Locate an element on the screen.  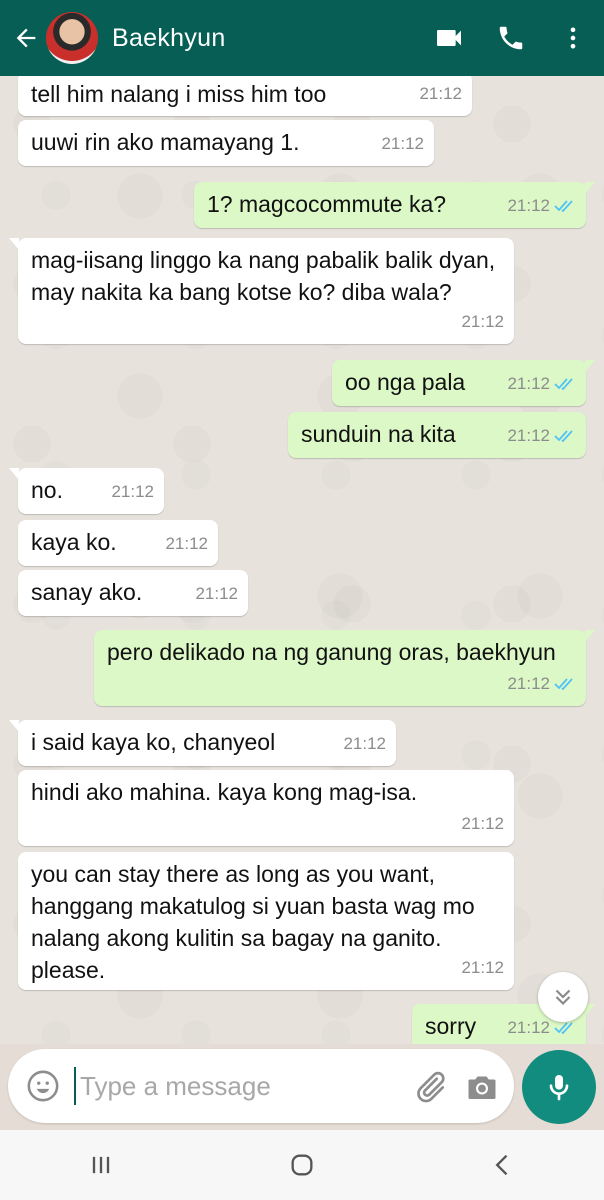
voice-call-button is located at coordinates (511, 38).